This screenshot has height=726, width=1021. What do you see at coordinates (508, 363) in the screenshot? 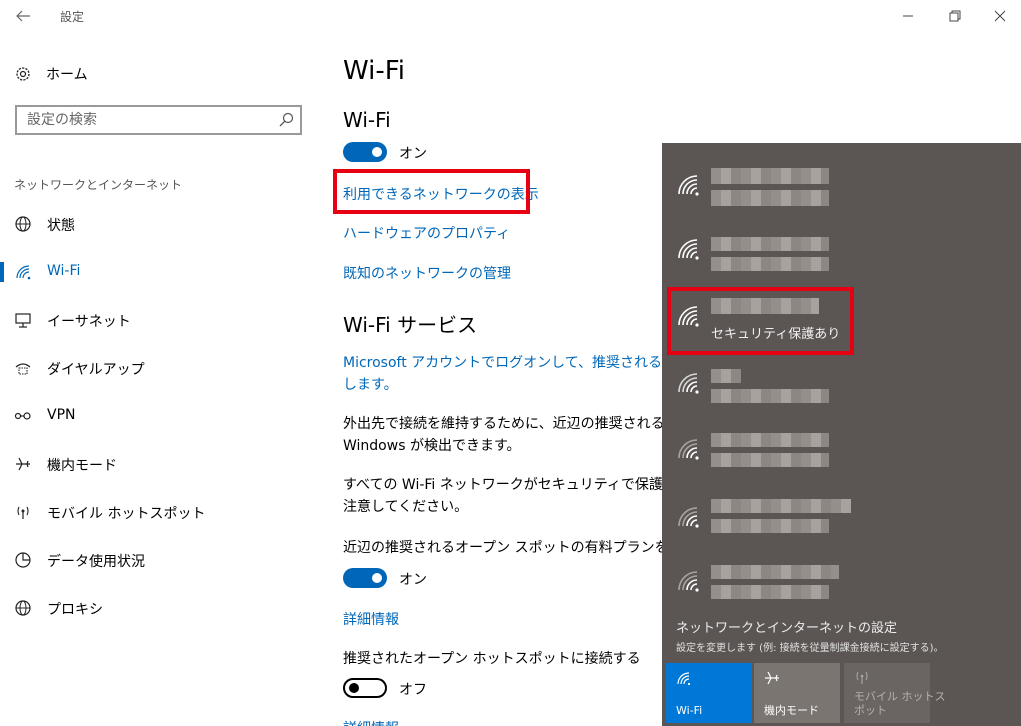
I see `ms-account-line-1: Microsoft アカウントでログオンして、推奨されるオープン` at bounding box center [508, 363].